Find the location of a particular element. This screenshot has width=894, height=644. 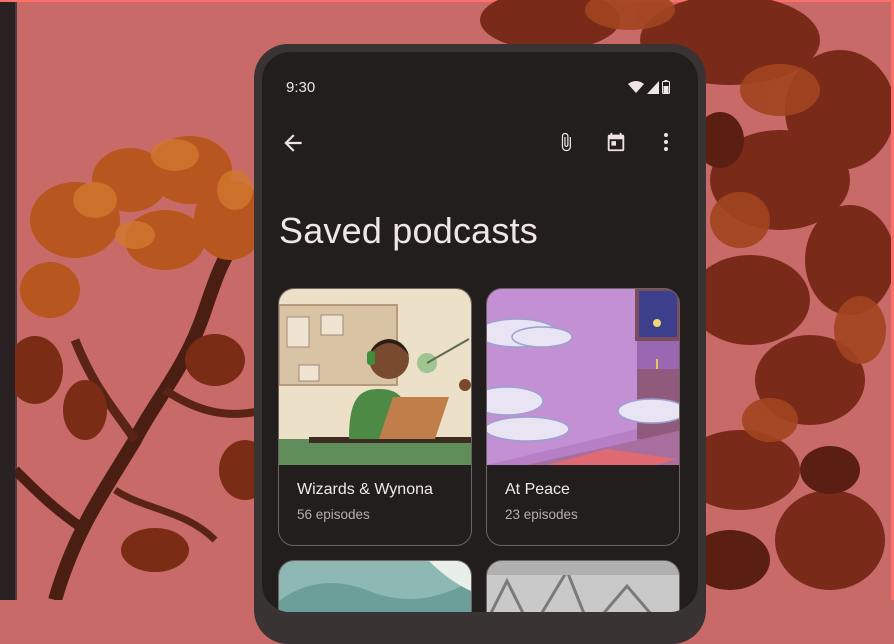

signal-icon is located at coordinates (653, 87).